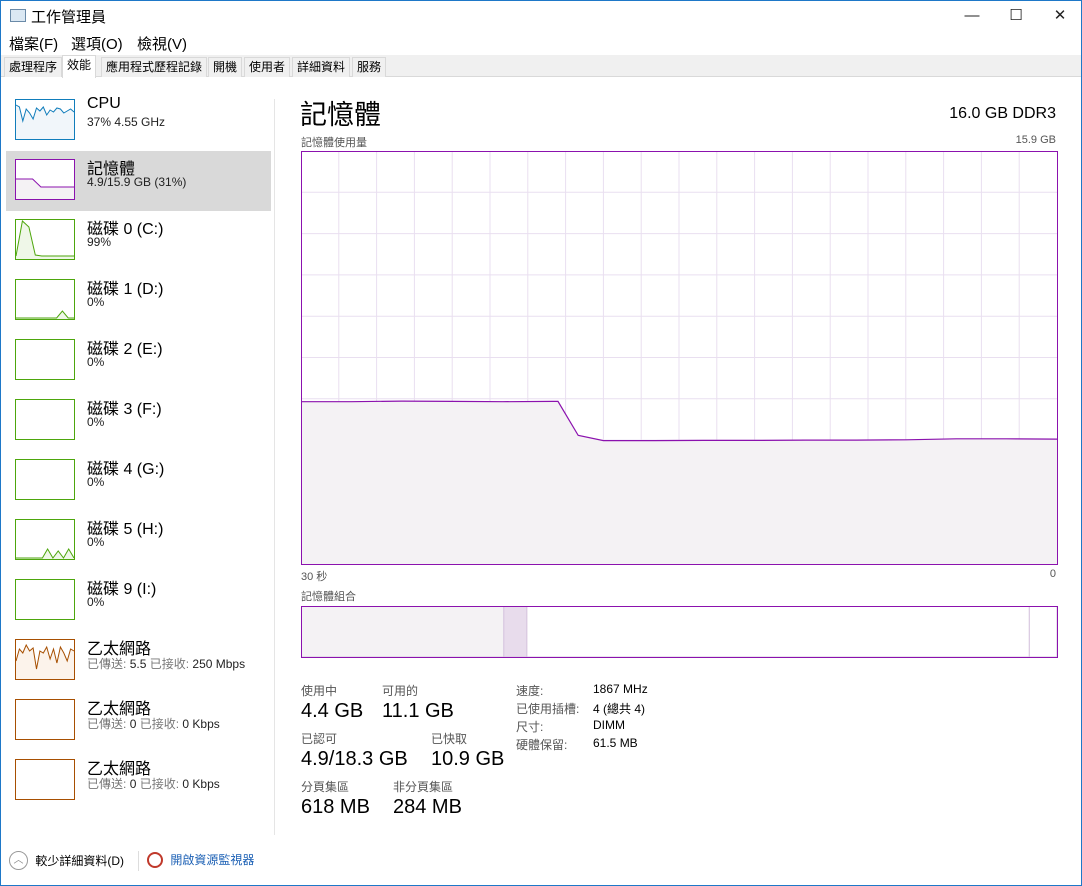  Describe the element at coordinates (542, 745) in the screenshot. I see `spec-key: 硬體保留:` at that location.